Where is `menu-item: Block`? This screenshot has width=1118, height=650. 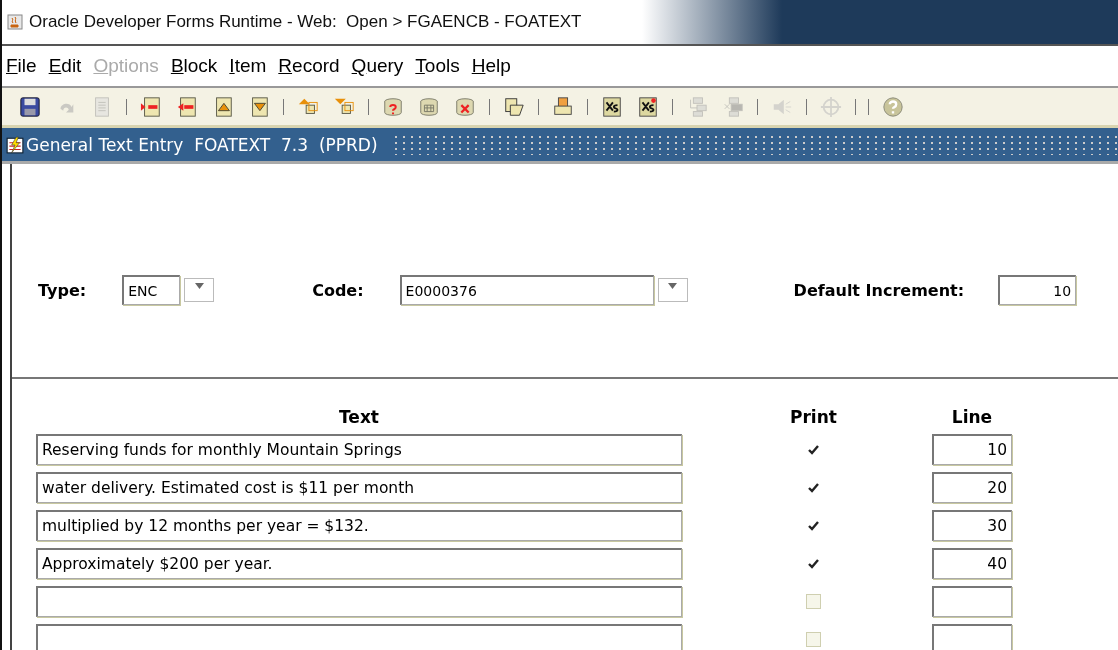
menu-item: Block is located at coordinates (194, 66).